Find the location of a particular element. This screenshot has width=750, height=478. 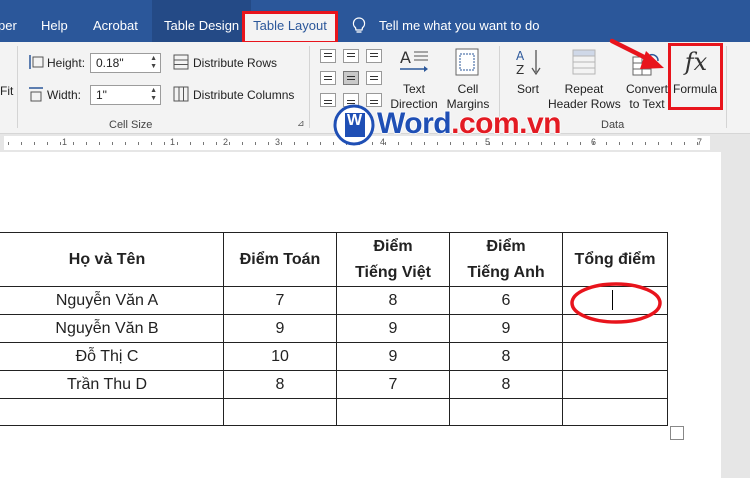

height-field: 0.18" ▲ ▼ is located at coordinates (125, 63).